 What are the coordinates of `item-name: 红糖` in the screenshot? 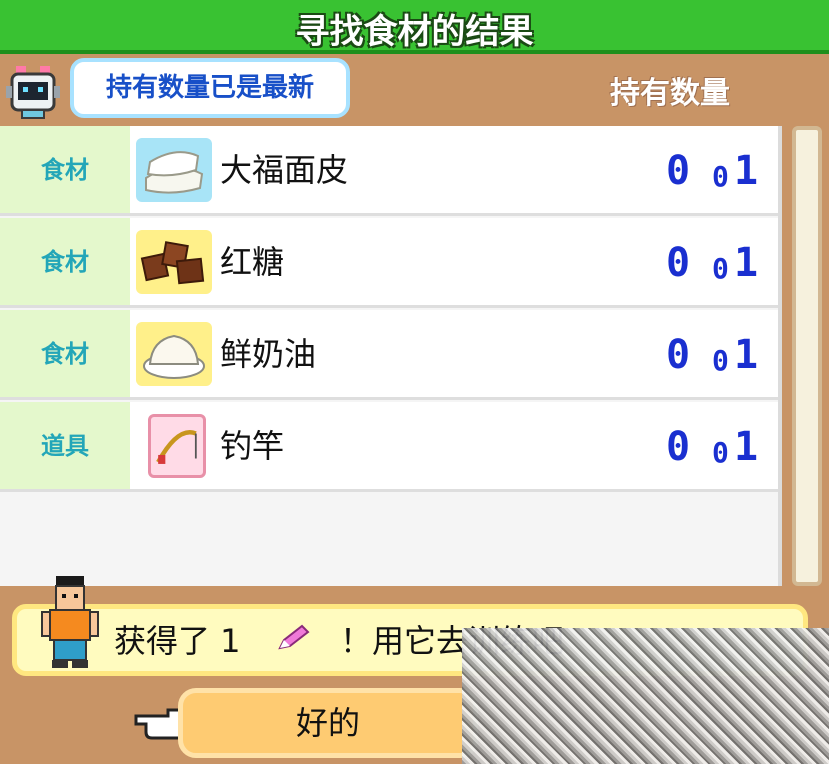 It's located at (252, 262).